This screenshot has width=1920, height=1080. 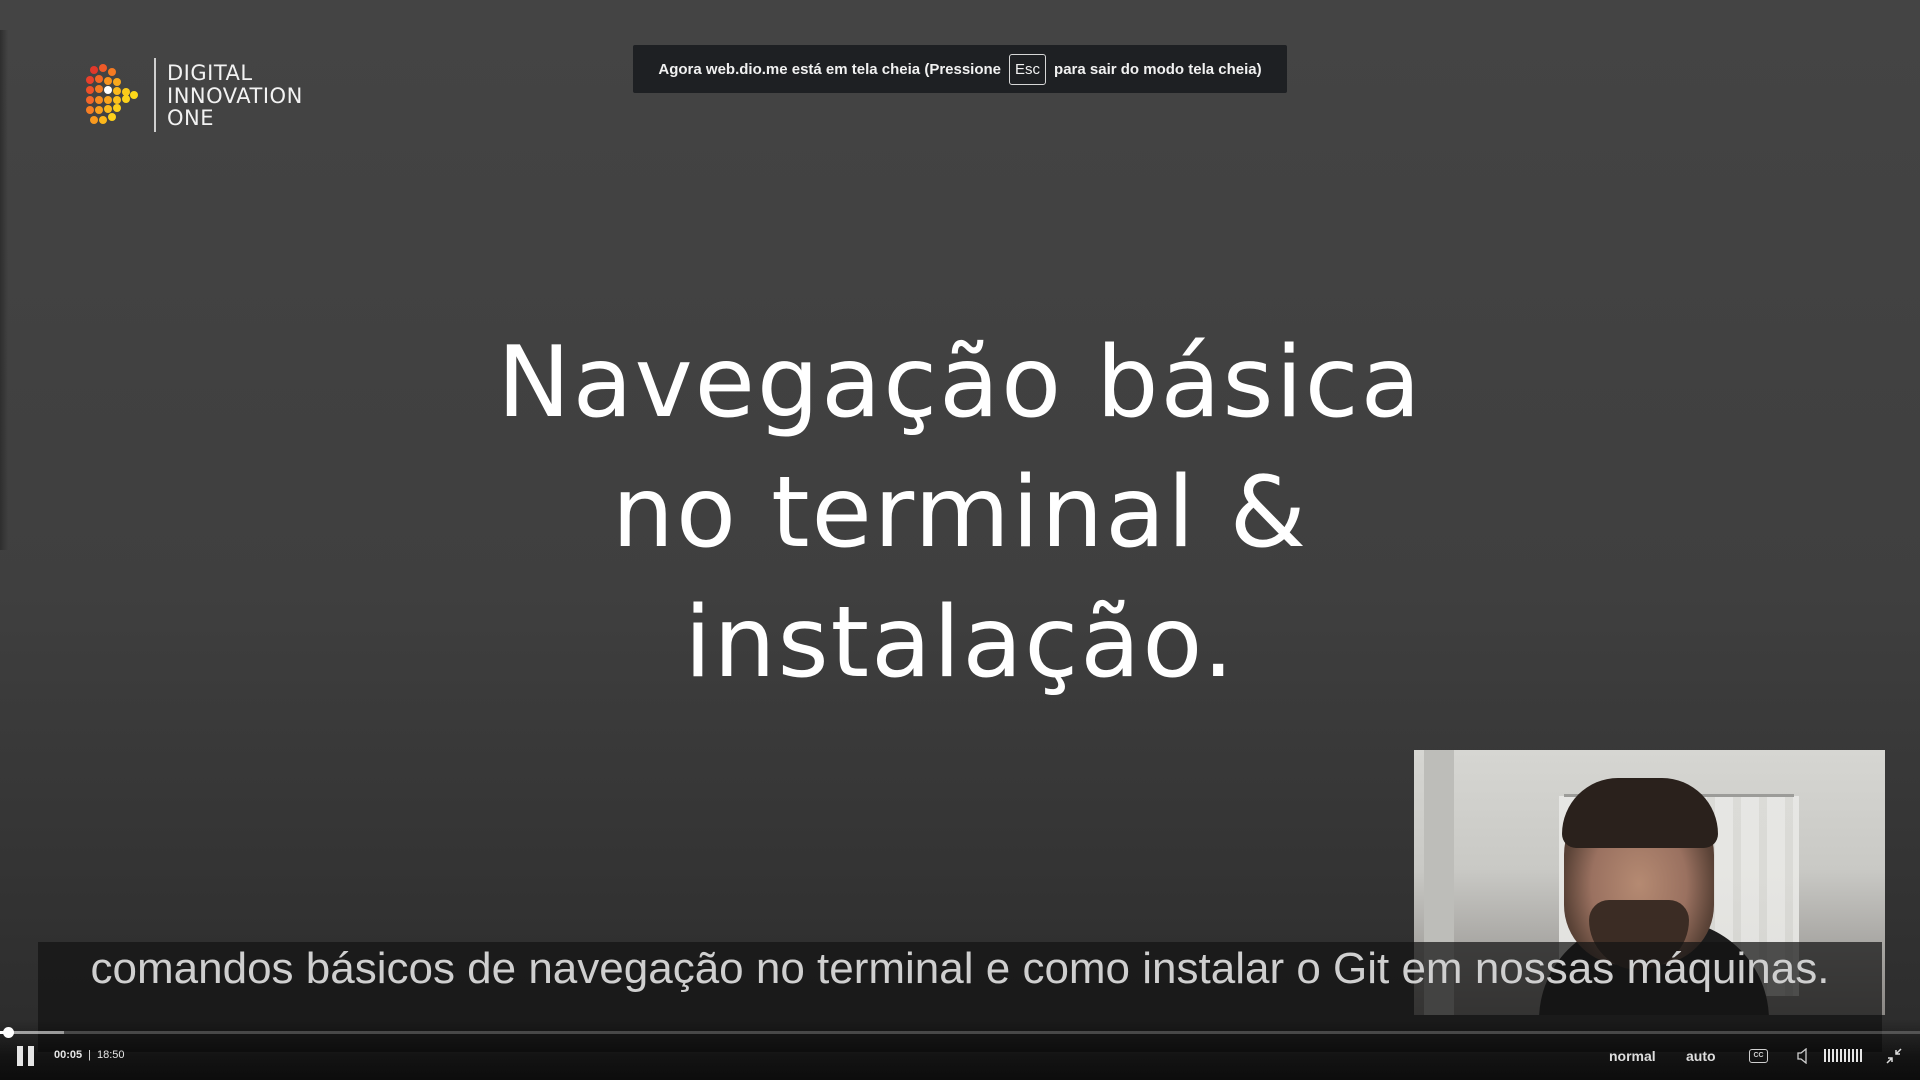 I want to click on volume-level-icon, so click(x=1843, y=1055).